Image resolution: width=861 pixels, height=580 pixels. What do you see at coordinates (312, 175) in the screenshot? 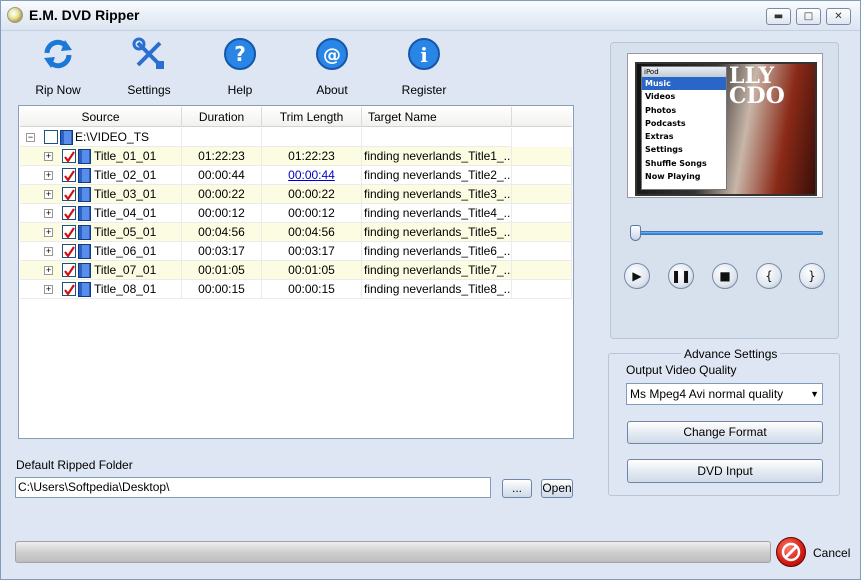
I see `row-trim-length: 00:00:44` at bounding box center [312, 175].